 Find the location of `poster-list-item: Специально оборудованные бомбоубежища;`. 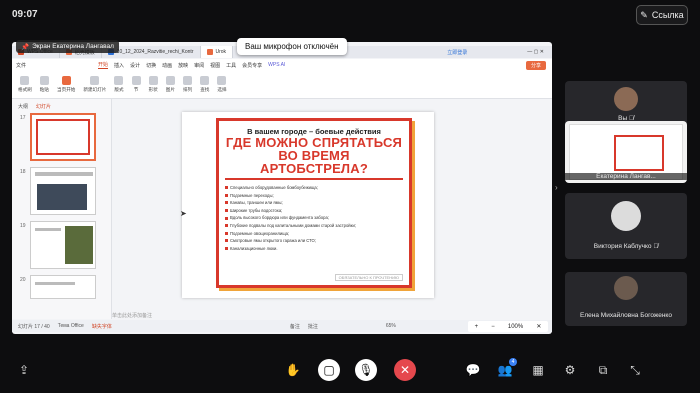

poster-list-item: Специально оборудованные бомбоубежища; is located at coordinates (314, 188).